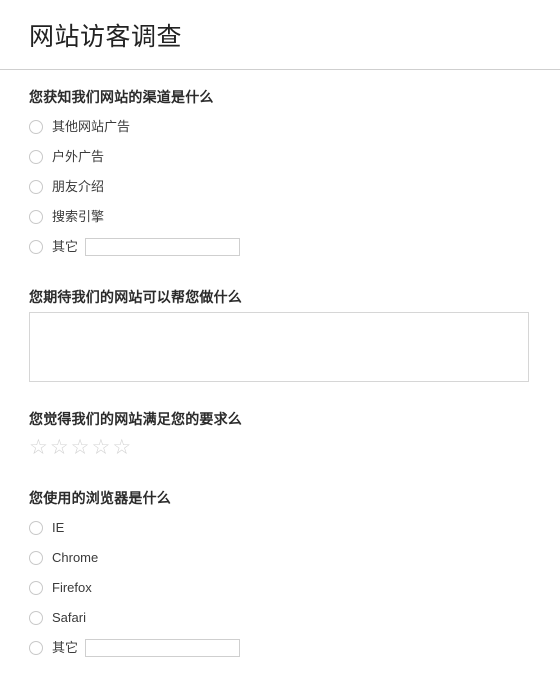 Image resolution: width=560 pixels, height=700 pixels. Describe the element at coordinates (294, 648) in the screenshot. I see `radio-option-other-browser: 其它` at that location.